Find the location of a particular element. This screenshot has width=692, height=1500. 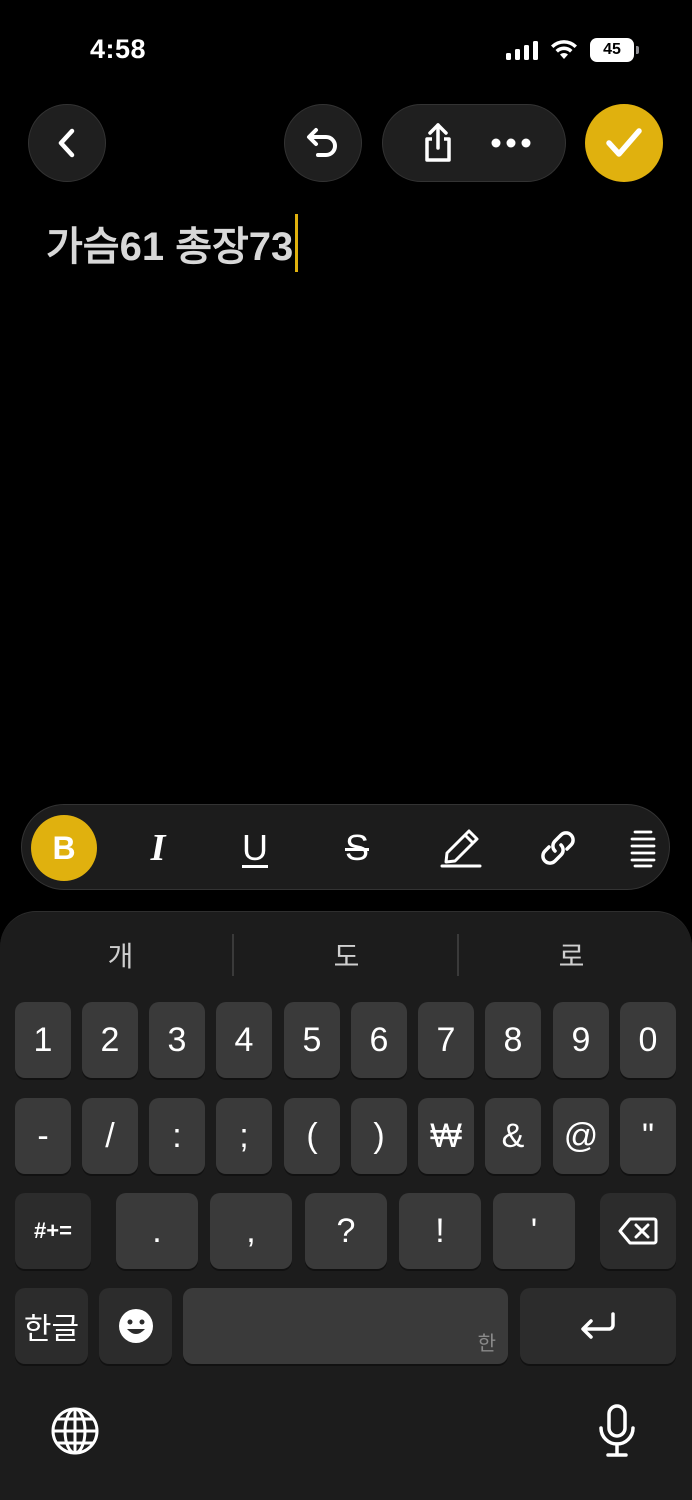

key-1: 1 is located at coordinates (43, 1040).